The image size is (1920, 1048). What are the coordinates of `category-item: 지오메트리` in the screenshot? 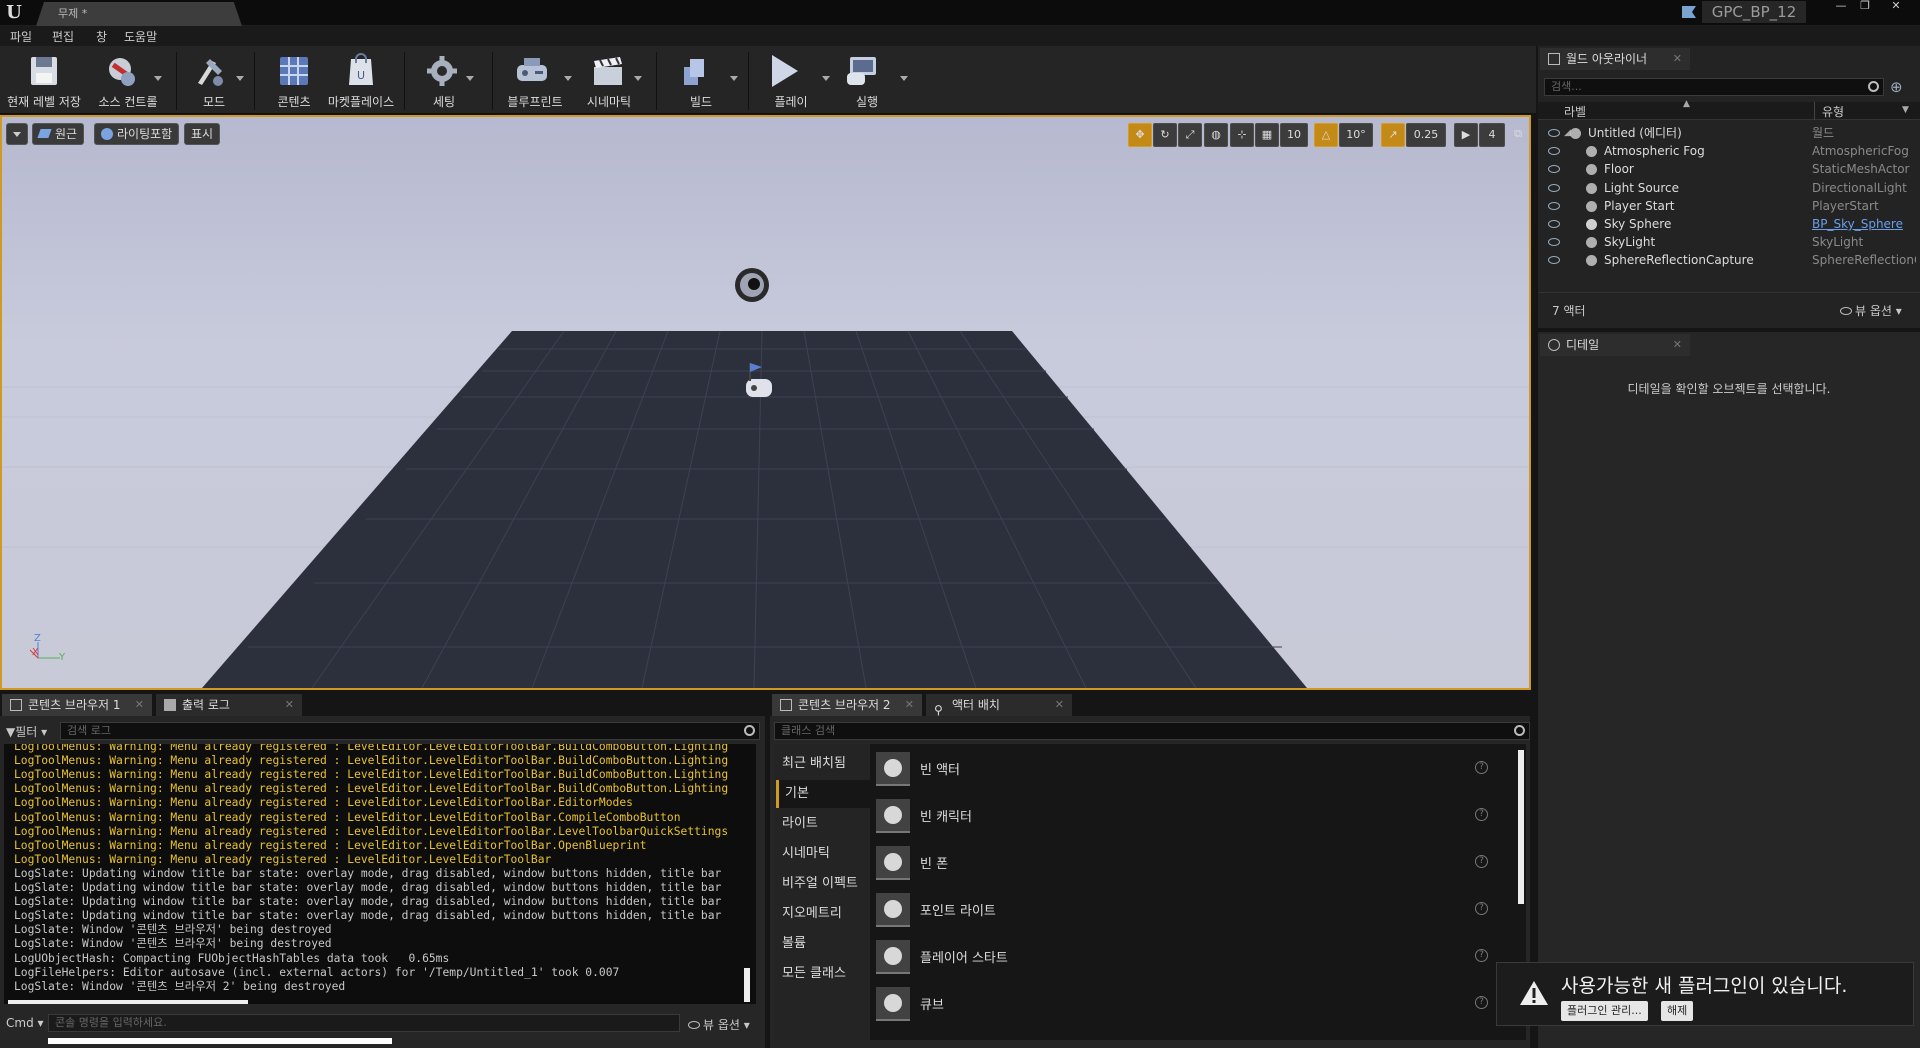 It's located at (824, 914).